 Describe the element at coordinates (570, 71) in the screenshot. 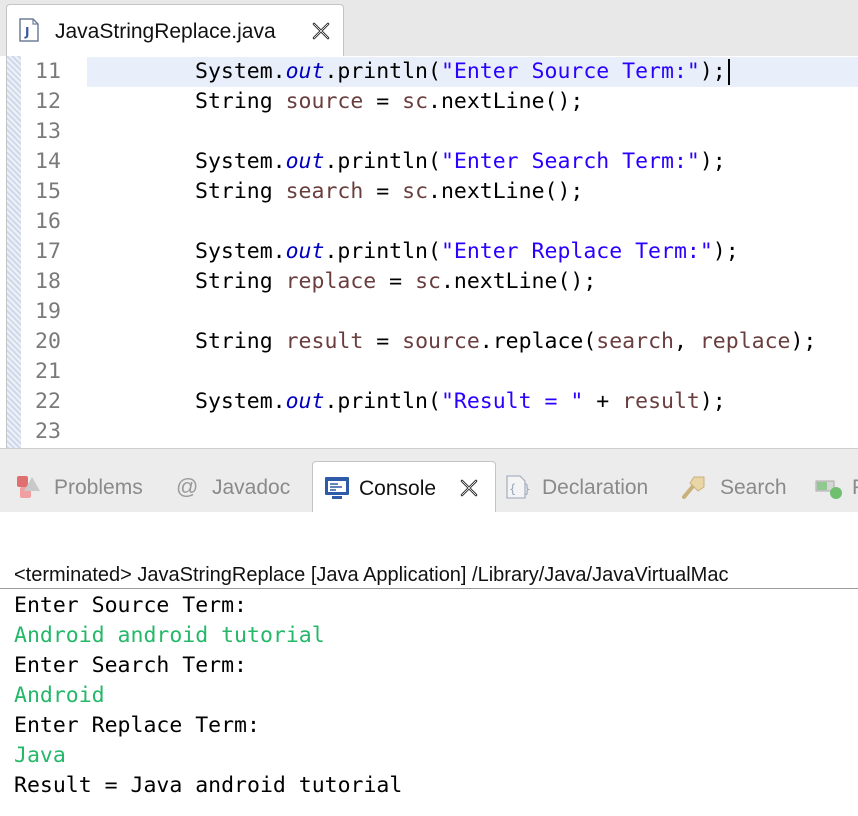

I see `code-token: "Enter Source Term:"` at that location.